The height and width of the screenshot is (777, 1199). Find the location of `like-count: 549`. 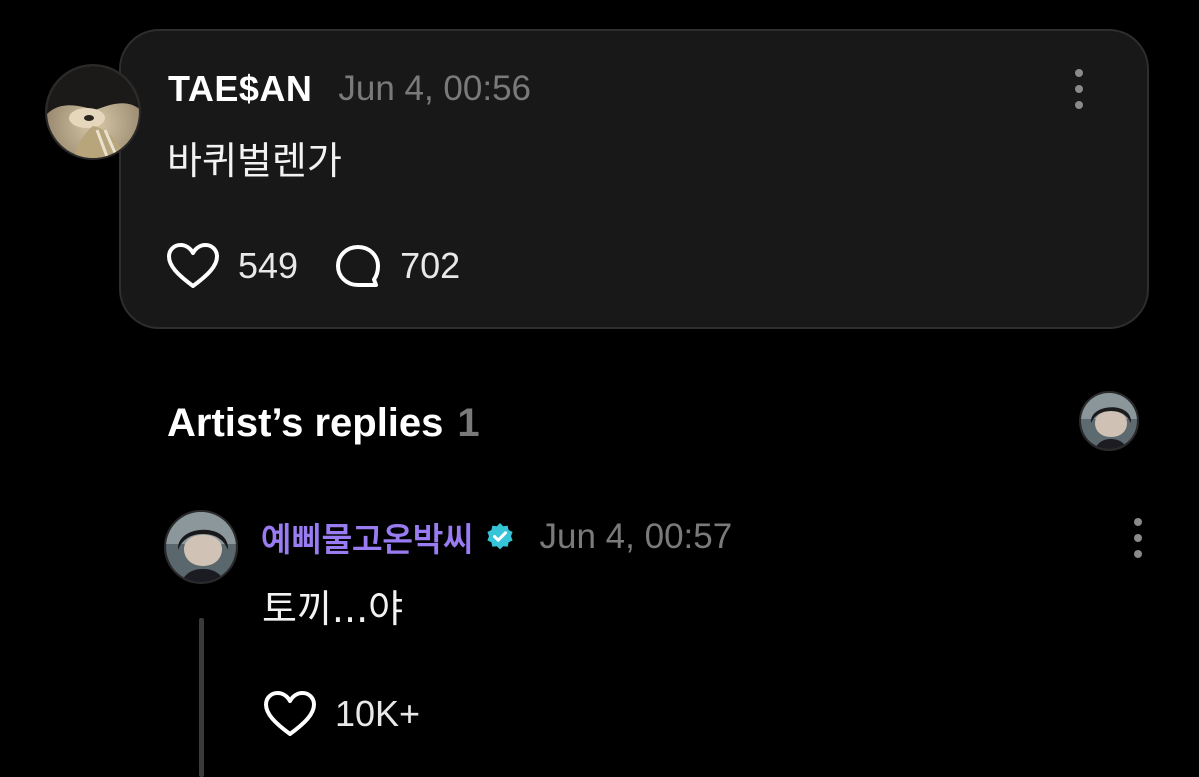

like-count: 549 is located at coordinates (268, 265).